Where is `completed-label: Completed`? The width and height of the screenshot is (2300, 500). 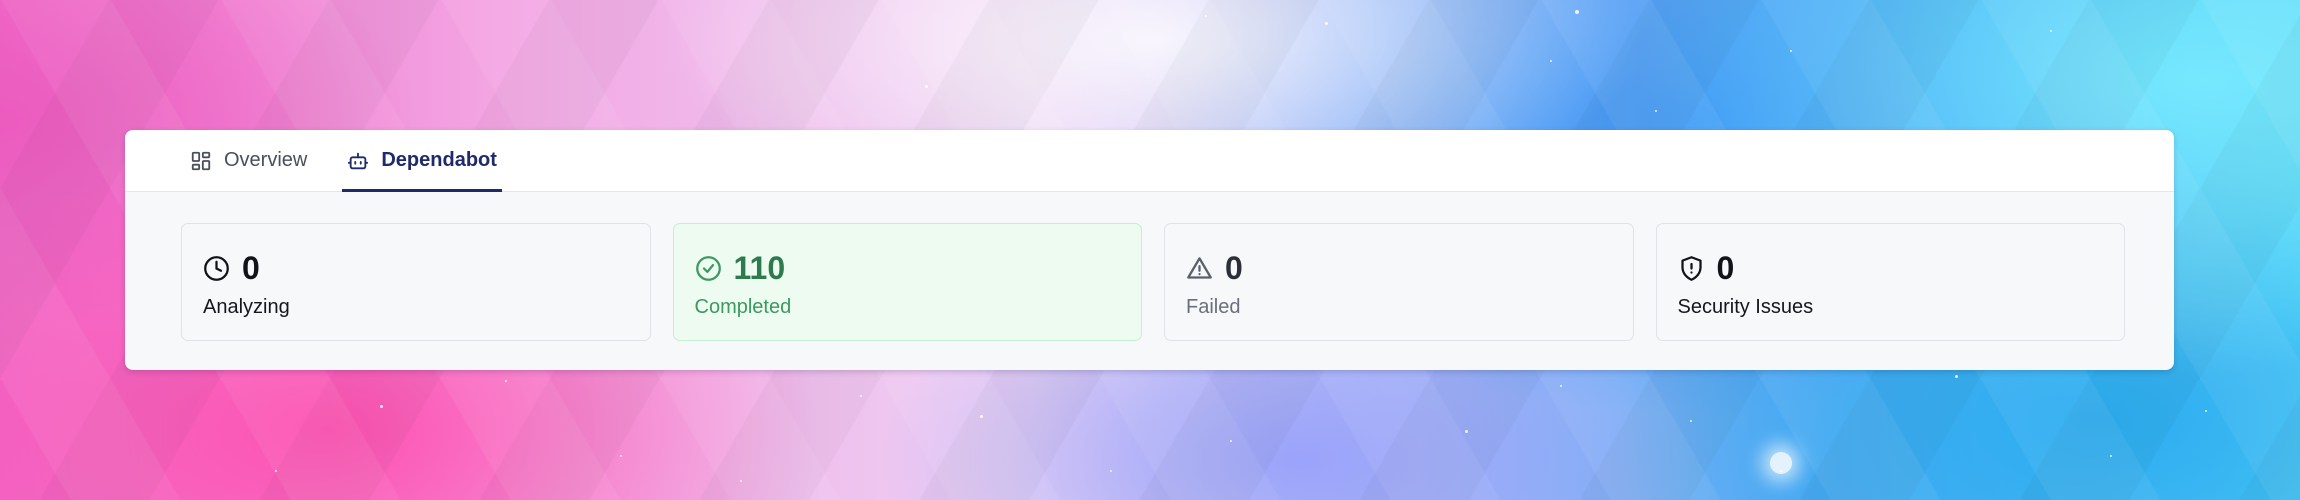
completed-label: Completed is located at coordinates (743, 307).